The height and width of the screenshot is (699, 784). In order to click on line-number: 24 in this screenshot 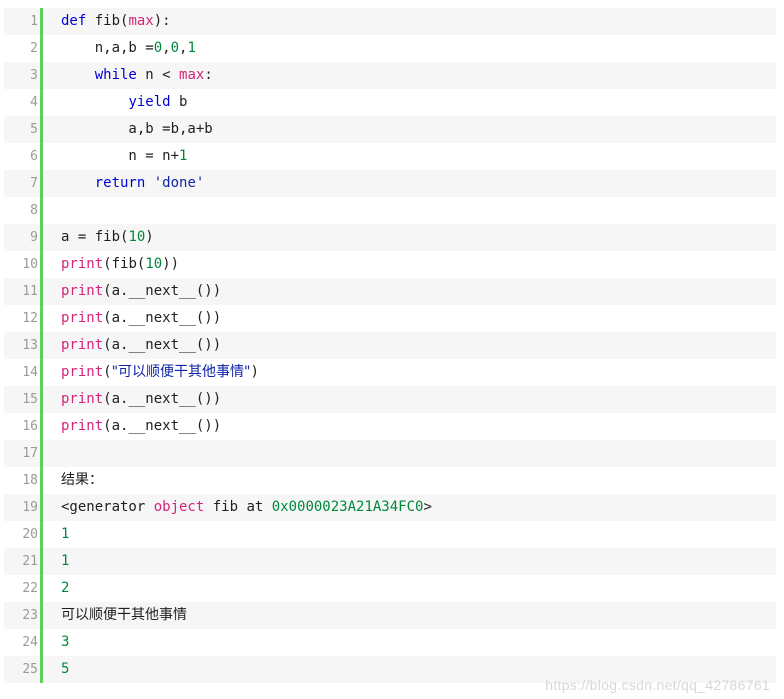, I will do `click(23, 642)`.